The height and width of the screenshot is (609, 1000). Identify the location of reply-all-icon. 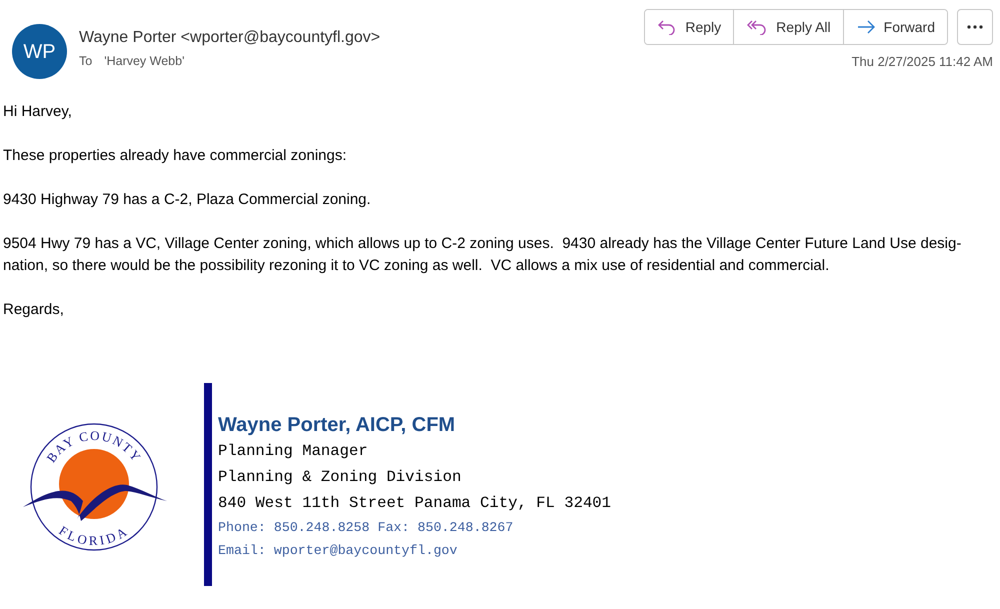
(757, 27).